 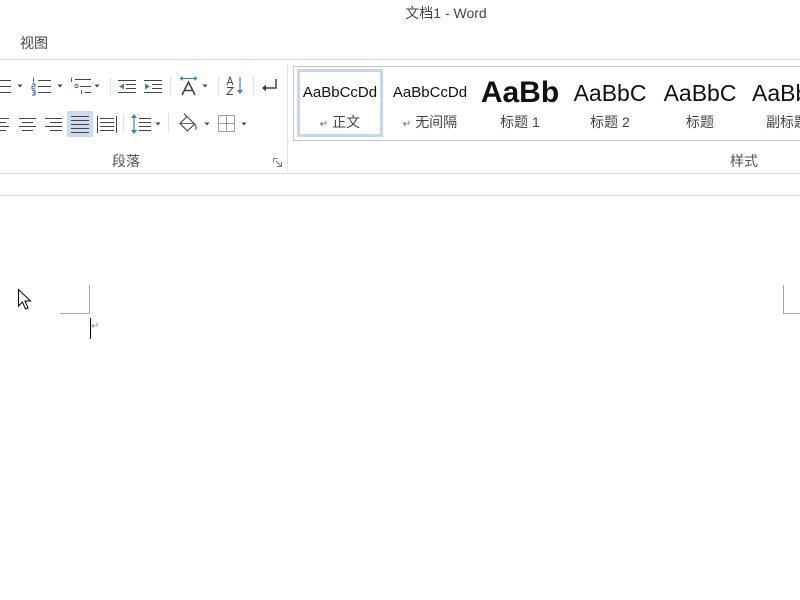 What do you see at coordinates (340, 103) in the screenshot?
I see `style-item-normal: AaBbCcDd ↵ 正文` at bounding box center [340, 103].